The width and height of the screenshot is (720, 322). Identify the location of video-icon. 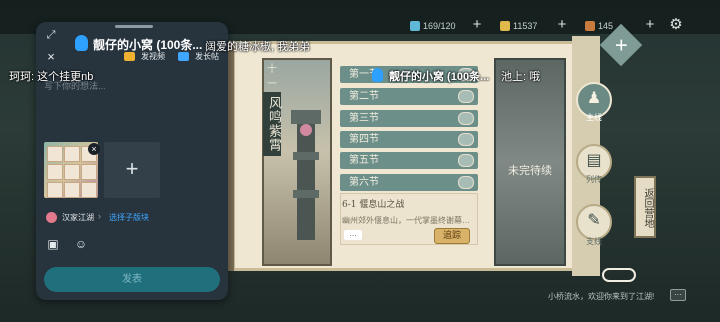
(129, 56).